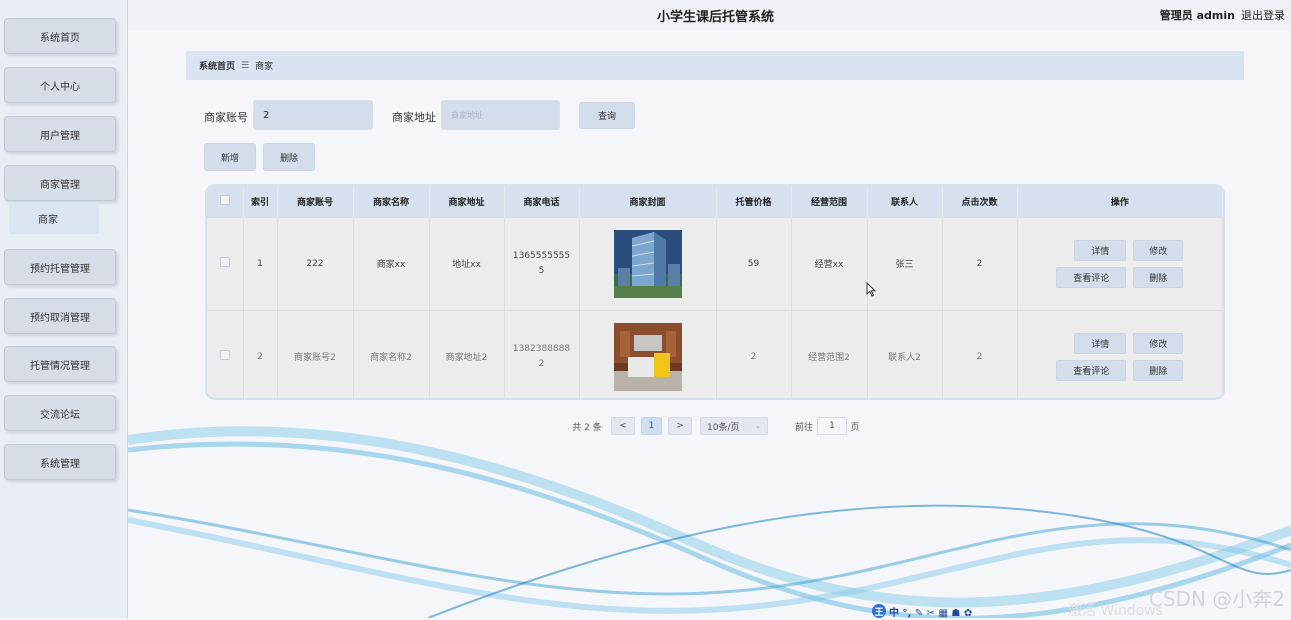 This screenshot has width=1291, height=620. I want to click on header-account: 商家账号, so click(315, 201).